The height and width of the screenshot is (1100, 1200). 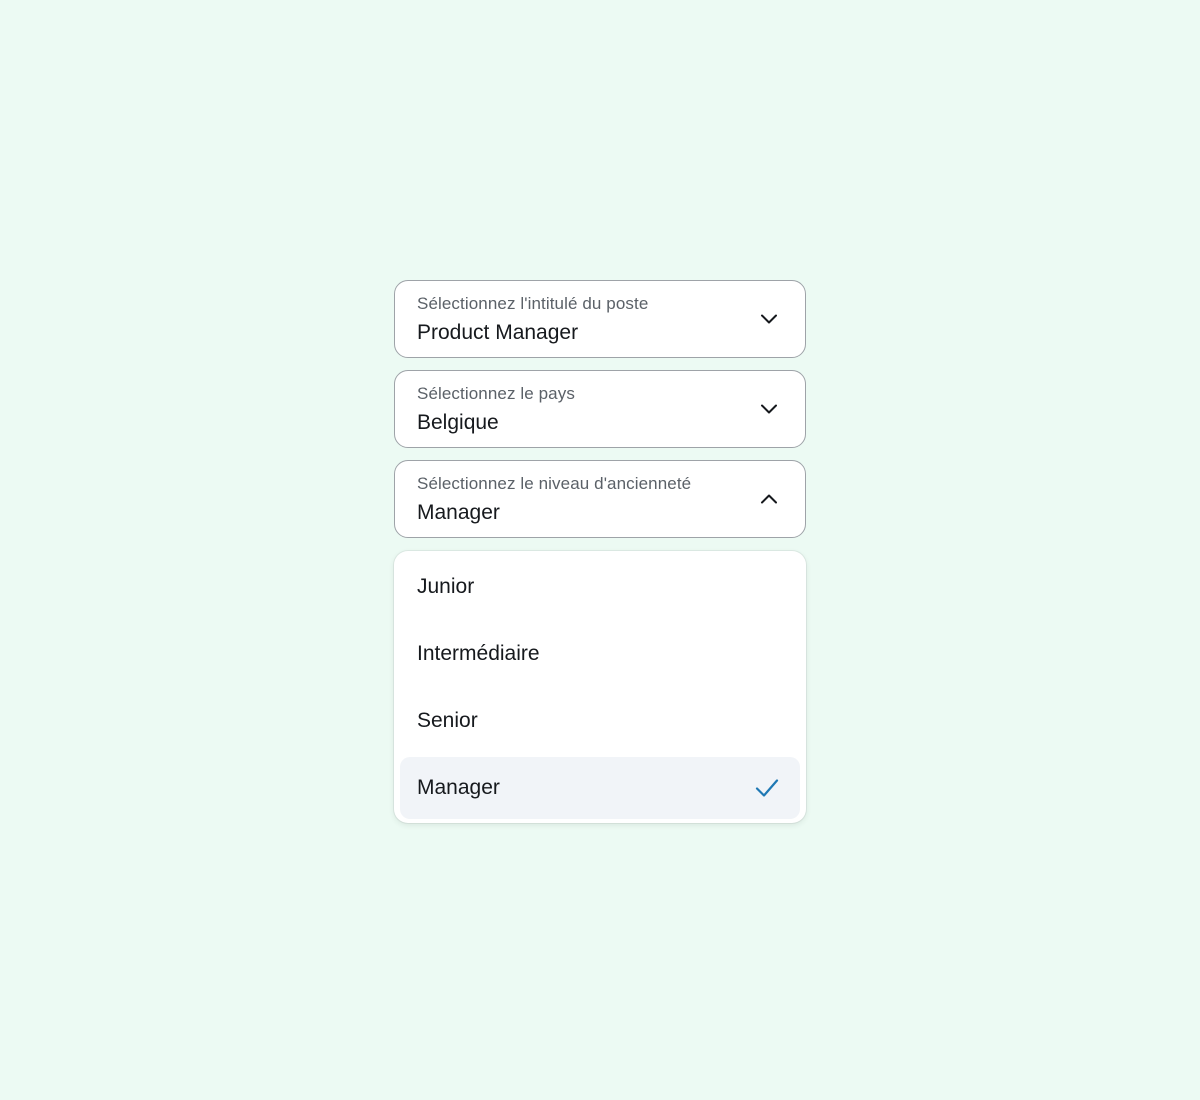 What do you see at coordinates (447, 720) in the screenshot?
I see `option-label: Senior` at bounding box center [447, 720].